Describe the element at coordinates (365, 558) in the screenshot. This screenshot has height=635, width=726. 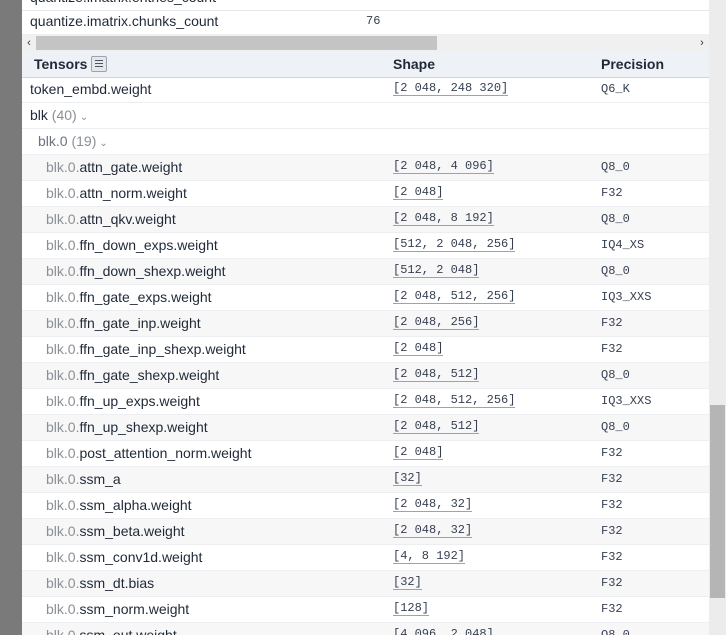
I see `table-row: blk.0.ssm_conv1d.weight [4, 8 192] F32` at that location.